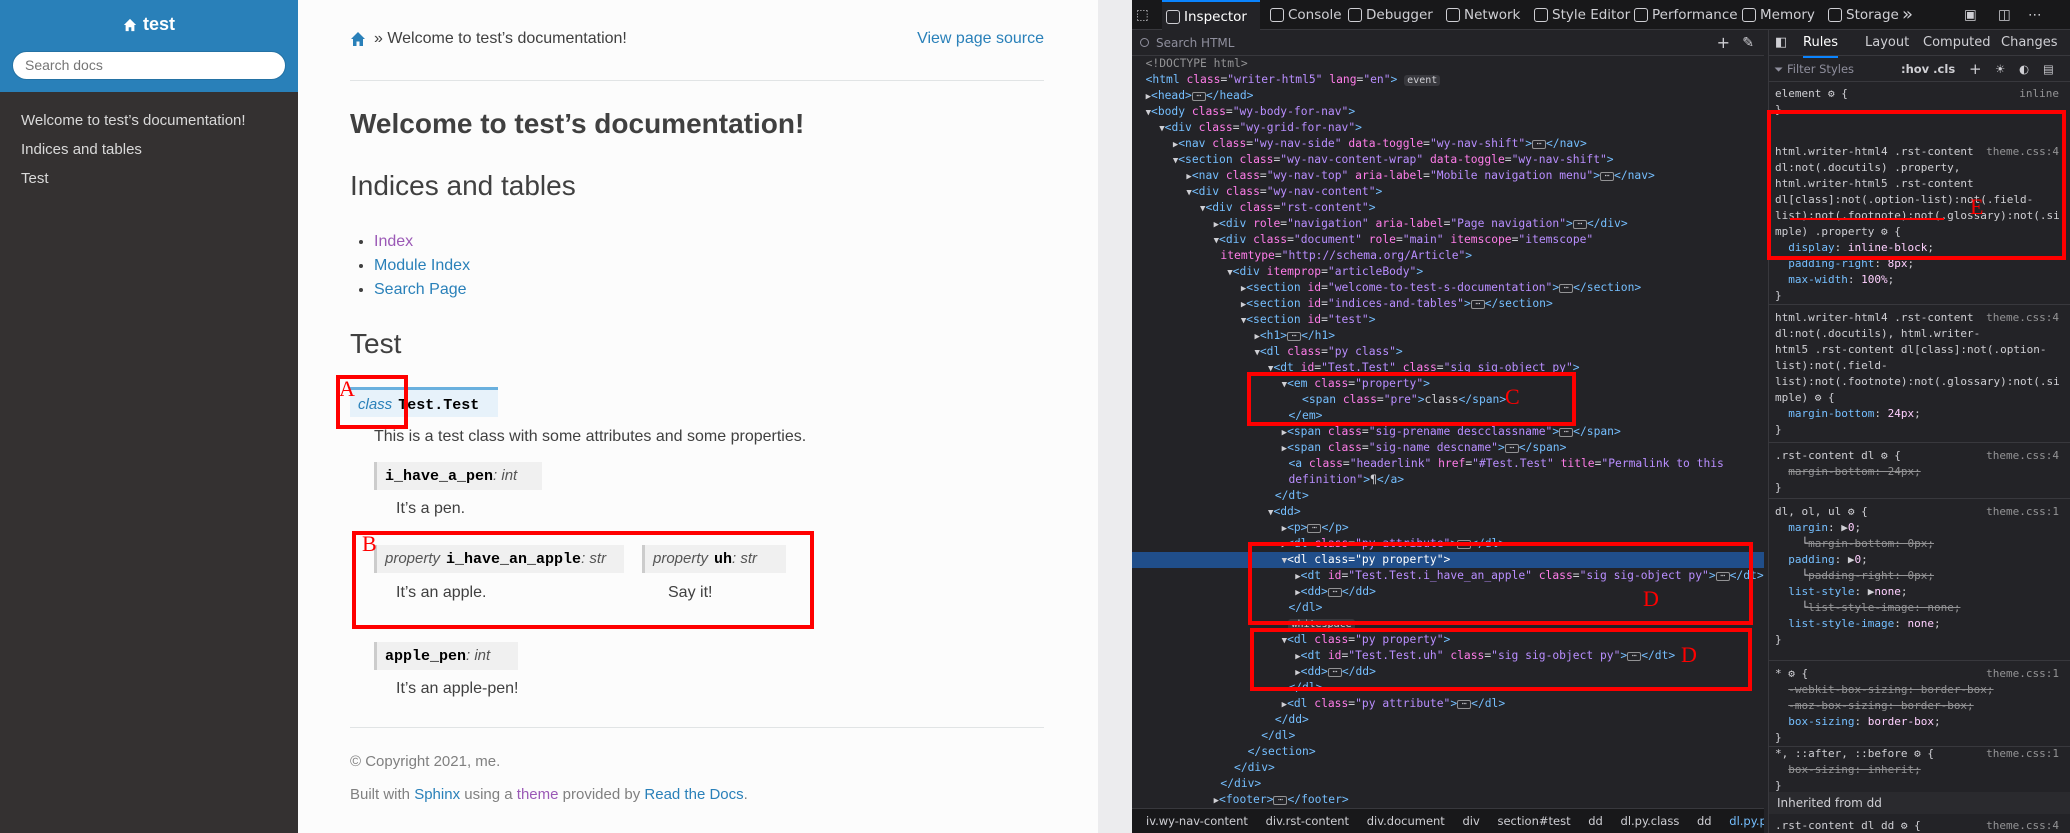 The image size is (2070, 833). What do you see at coordinates (1776, 15) in the screenshot?
I see `tab-memory: Memory` at bounding box center [1776, 15].